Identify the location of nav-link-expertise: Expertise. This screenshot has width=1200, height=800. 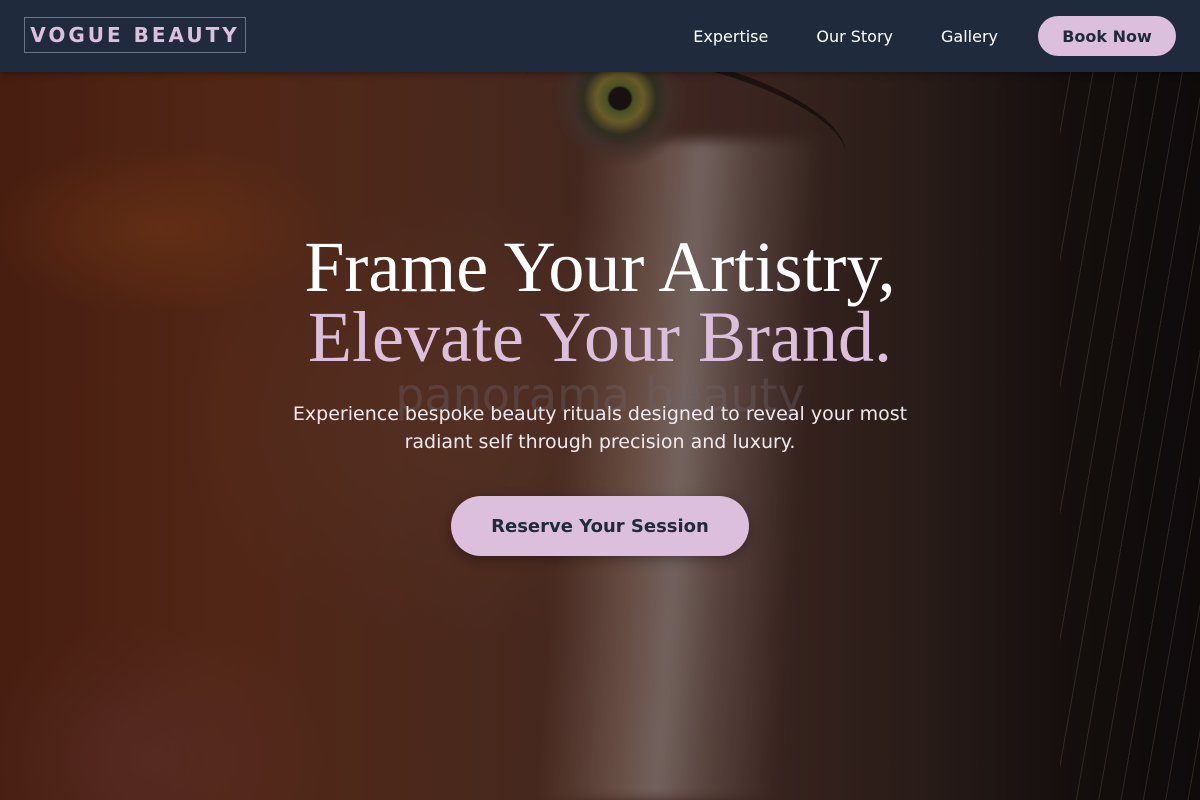
(730, 36).